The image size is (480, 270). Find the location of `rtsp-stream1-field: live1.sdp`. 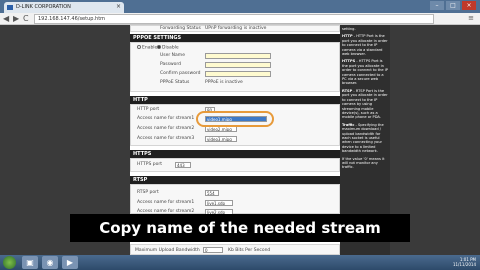

rtsp-stream1-field: live1.sdp is located at coordinates (219, 203).